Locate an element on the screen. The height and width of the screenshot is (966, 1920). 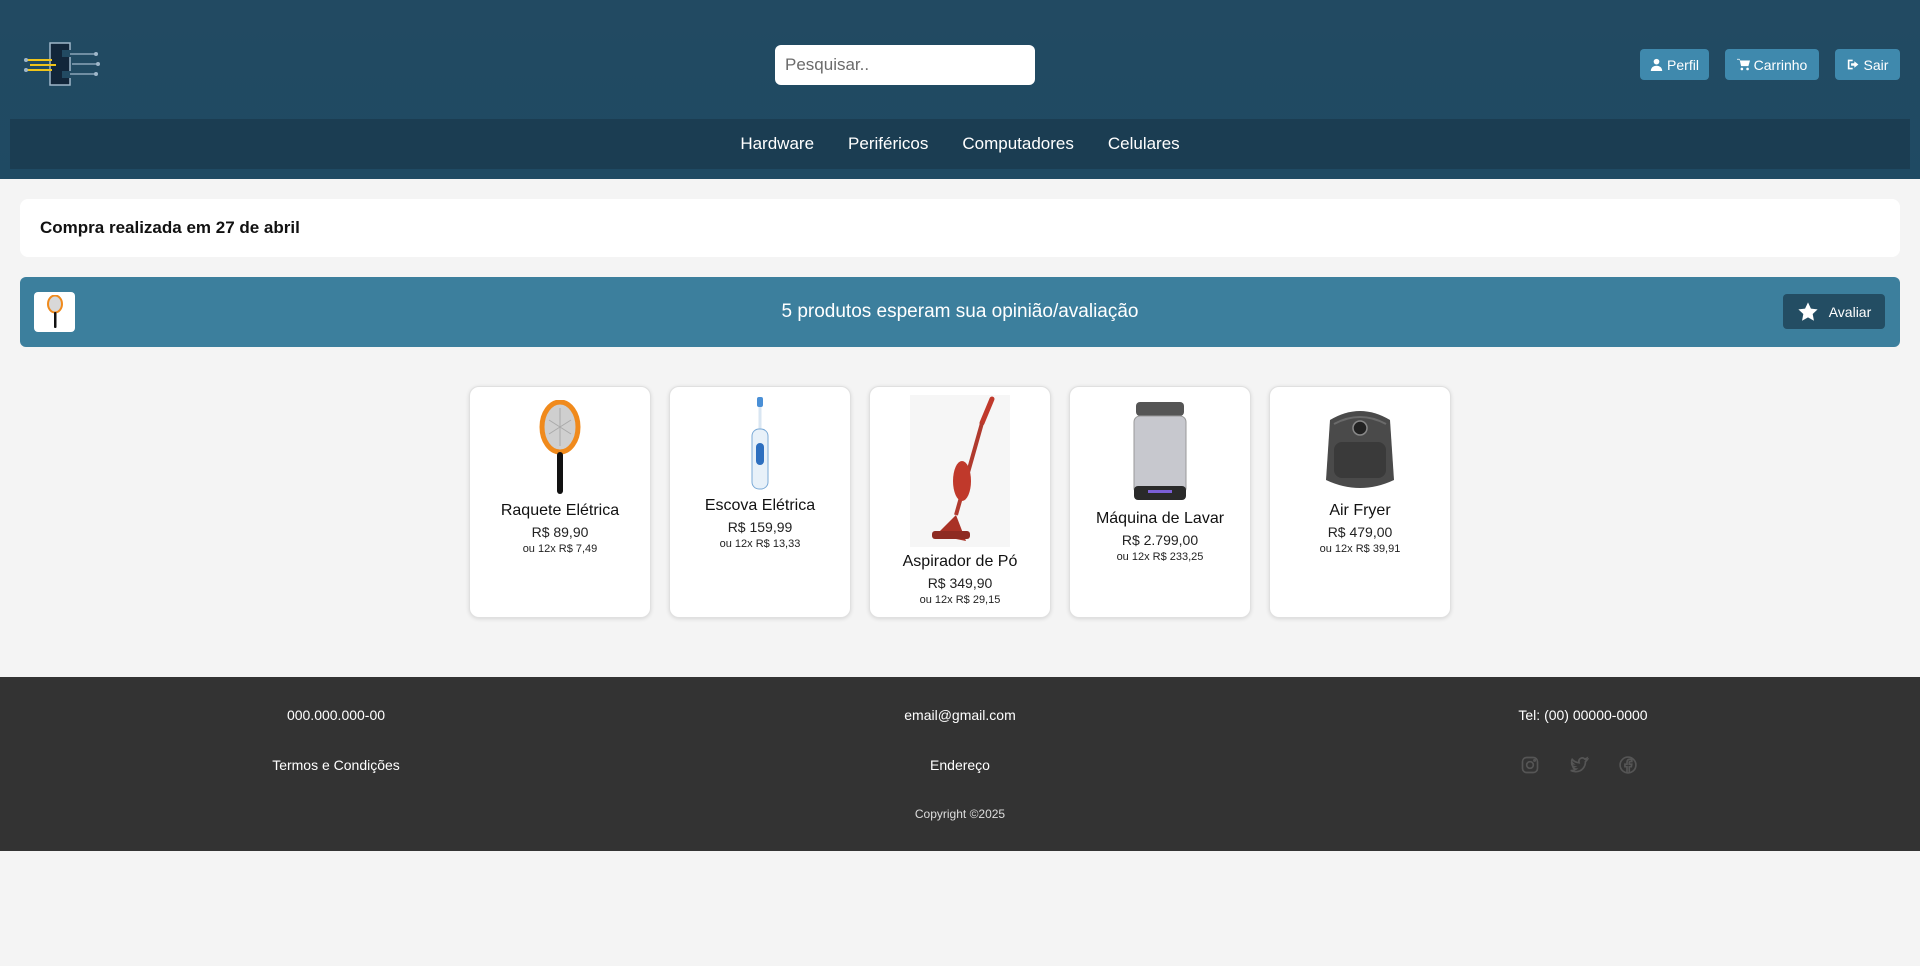
footer-phone: Tel: (00) 00000-0000 is located at coordinates (1583, 715).